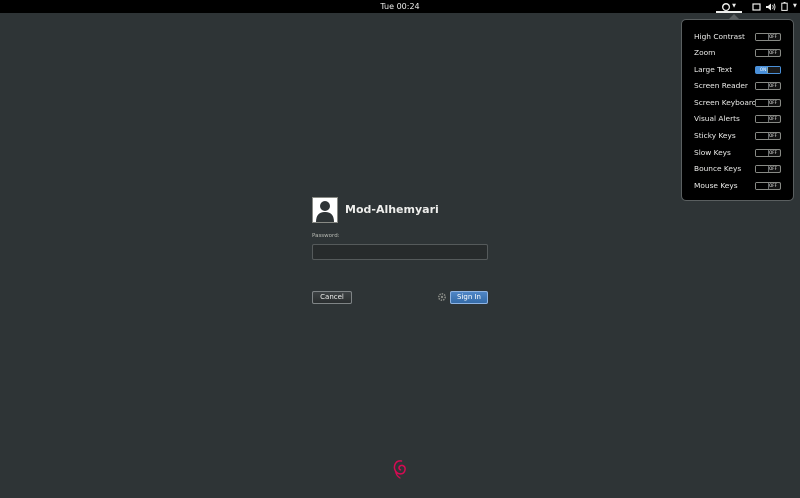 This screenshot has width=800, height=498. What do you see at coordinates (399, 469) in the screenshot?
I see `debian-logo-icon` at bounding box center [399, 469].